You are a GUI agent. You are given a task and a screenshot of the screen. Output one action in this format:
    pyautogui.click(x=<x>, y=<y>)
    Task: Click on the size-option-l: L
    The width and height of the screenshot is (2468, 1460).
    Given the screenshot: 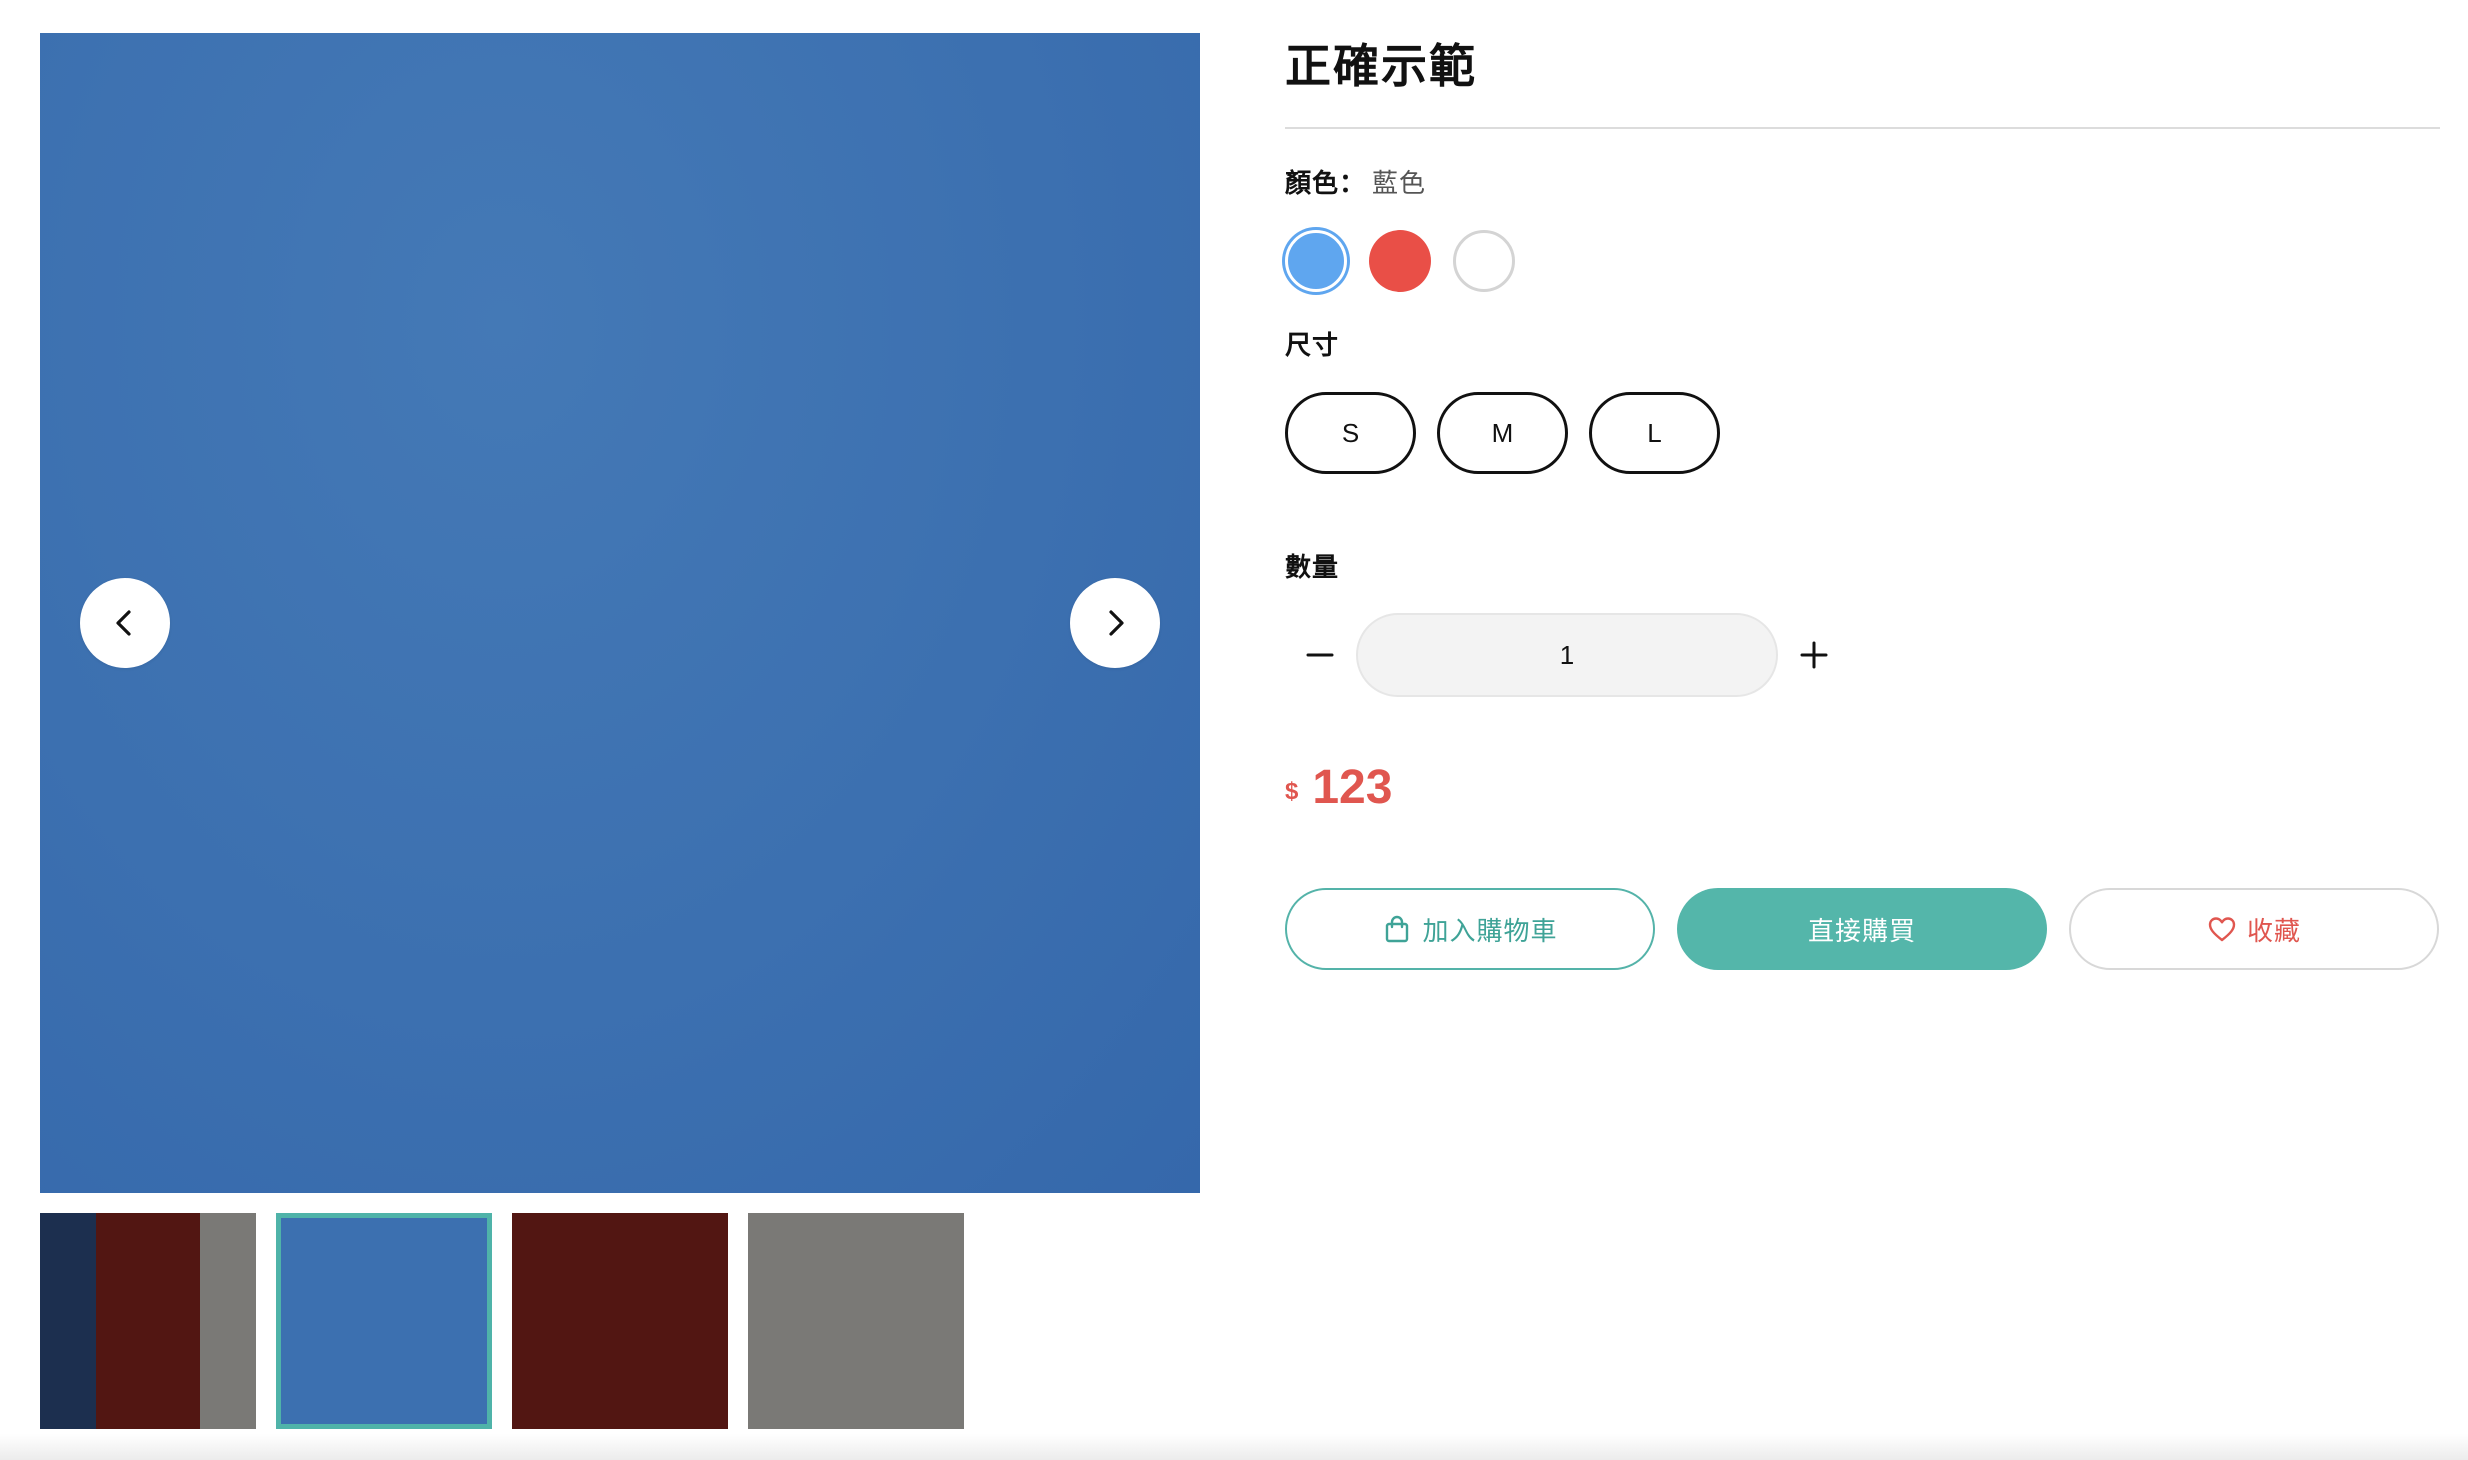 What is the action you would take?
    pyautogui.click(x=1654, y=433)
    